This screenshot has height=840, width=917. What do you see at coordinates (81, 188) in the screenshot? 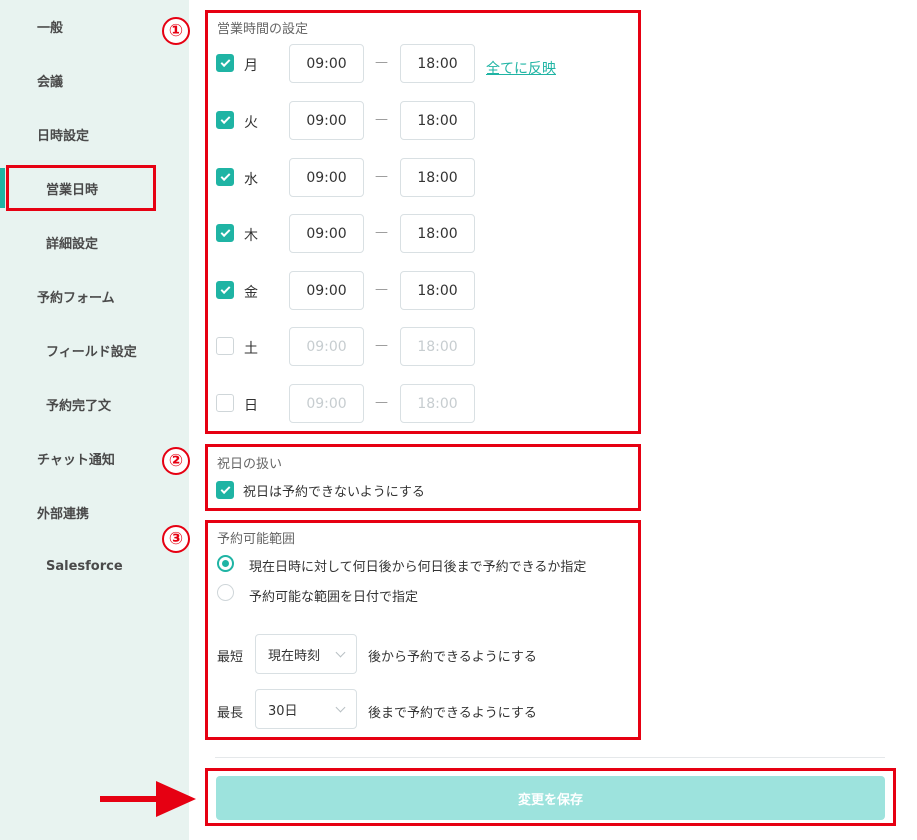
I see `annotation-highlight-business-hours` at bounding box center [81, 188].